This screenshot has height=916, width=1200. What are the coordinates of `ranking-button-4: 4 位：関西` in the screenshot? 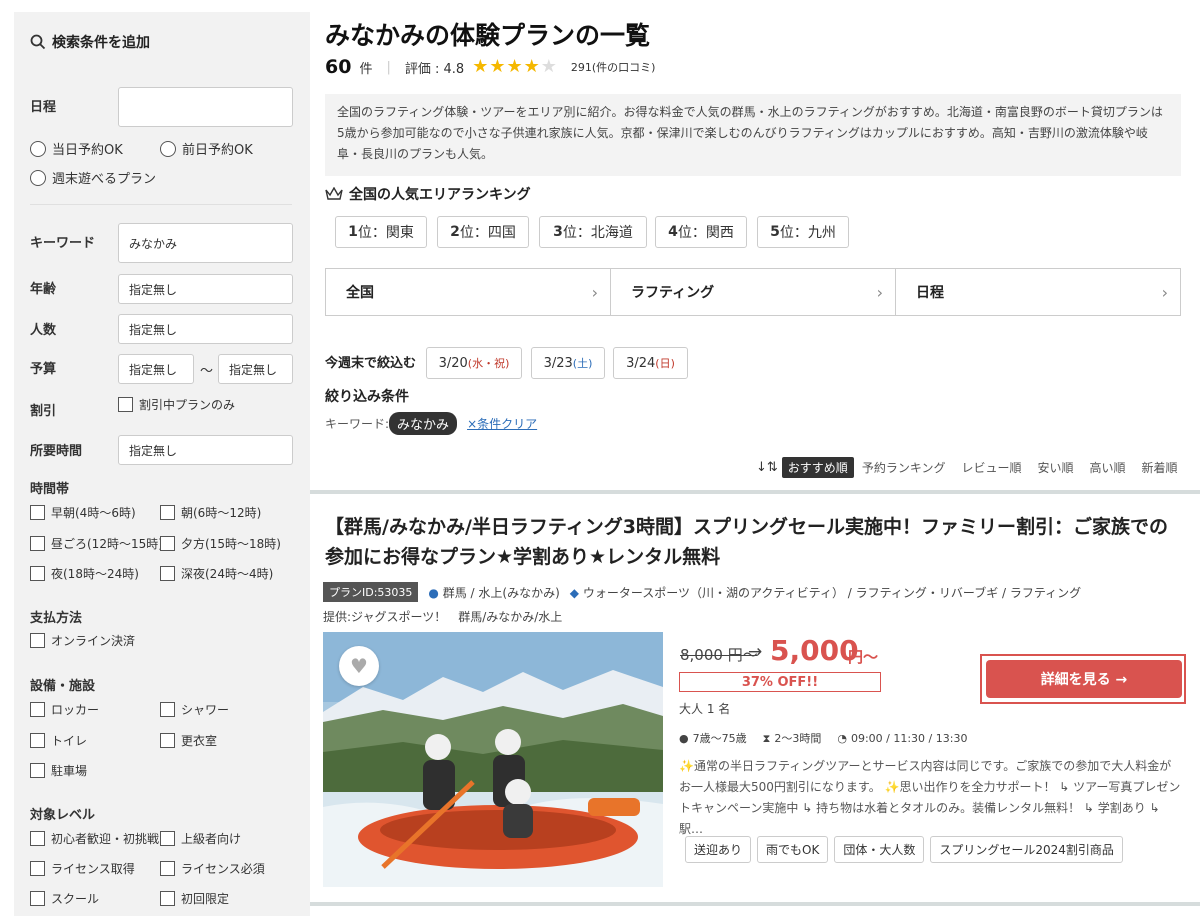 It's located at (701, 232).